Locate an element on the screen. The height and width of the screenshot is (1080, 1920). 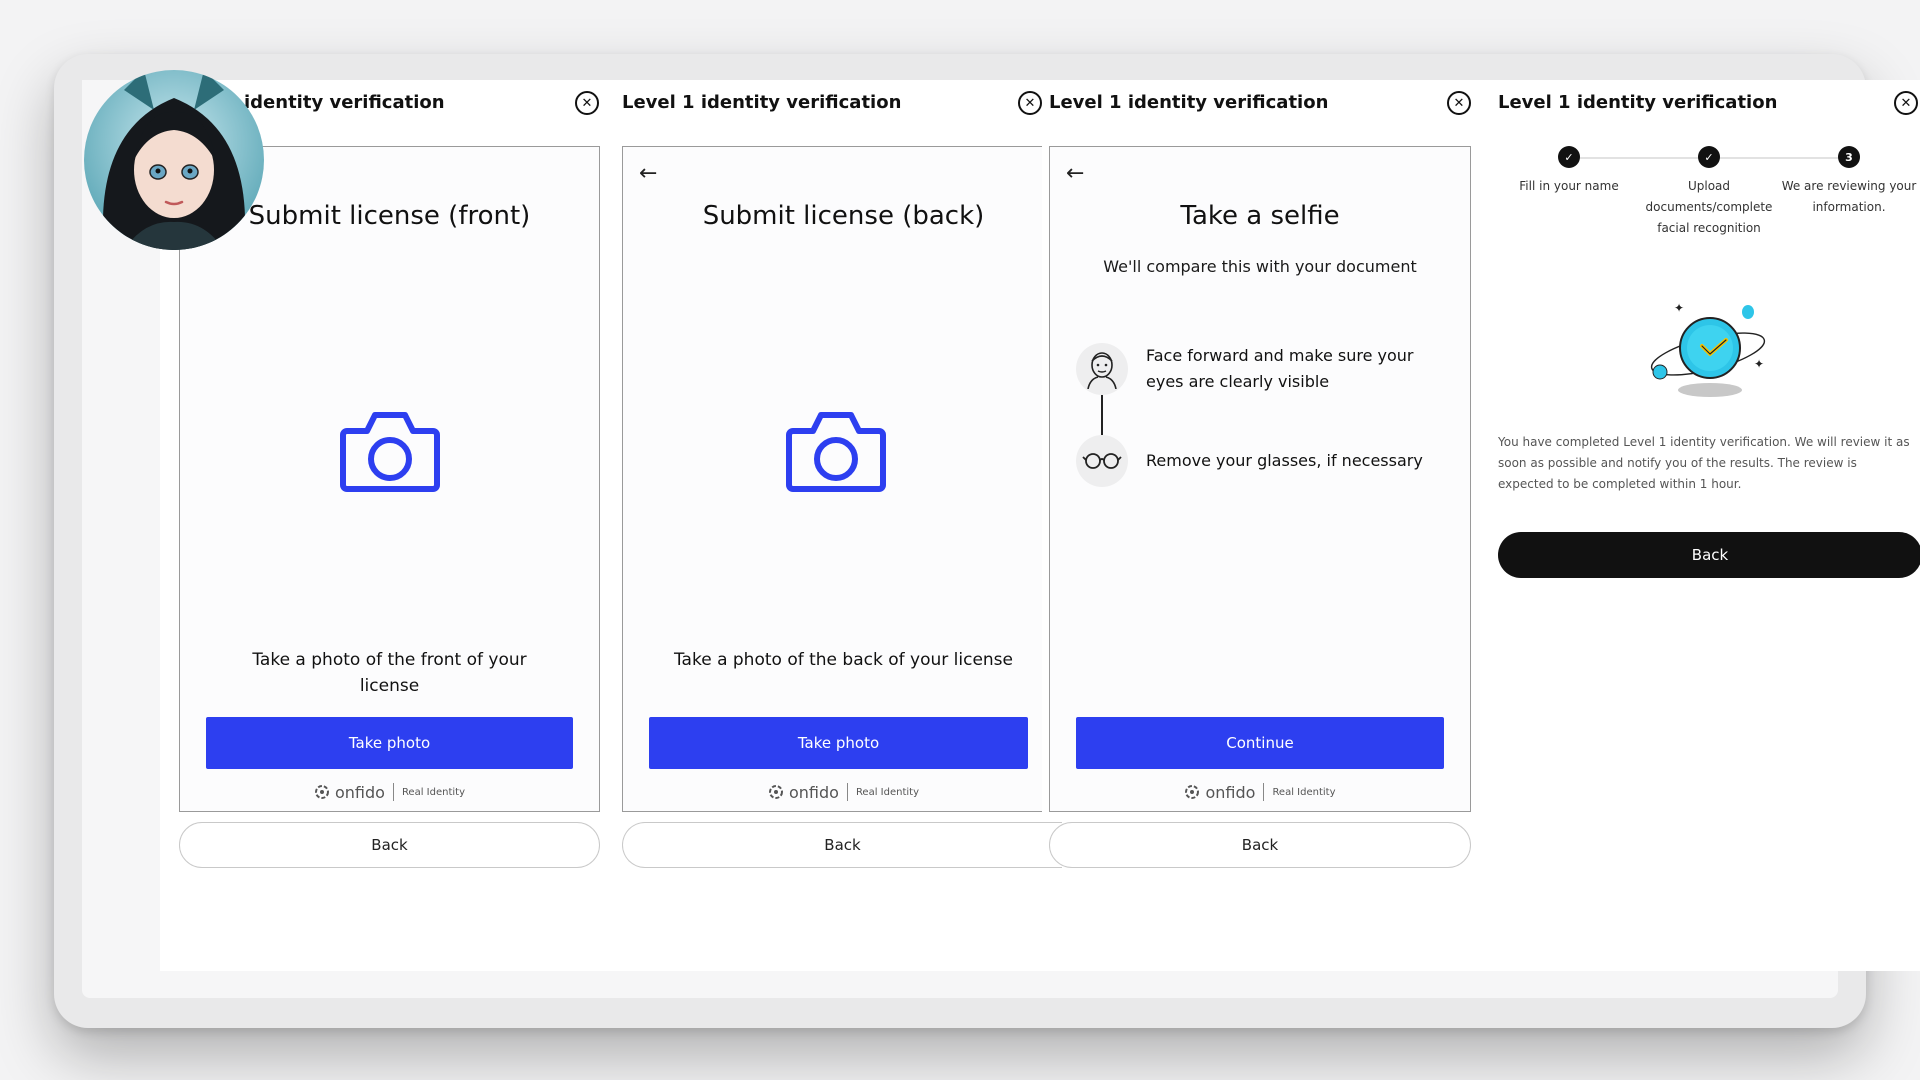
review-clock-illustration: ✦ ✦ is located at coordinates (1708, 349).